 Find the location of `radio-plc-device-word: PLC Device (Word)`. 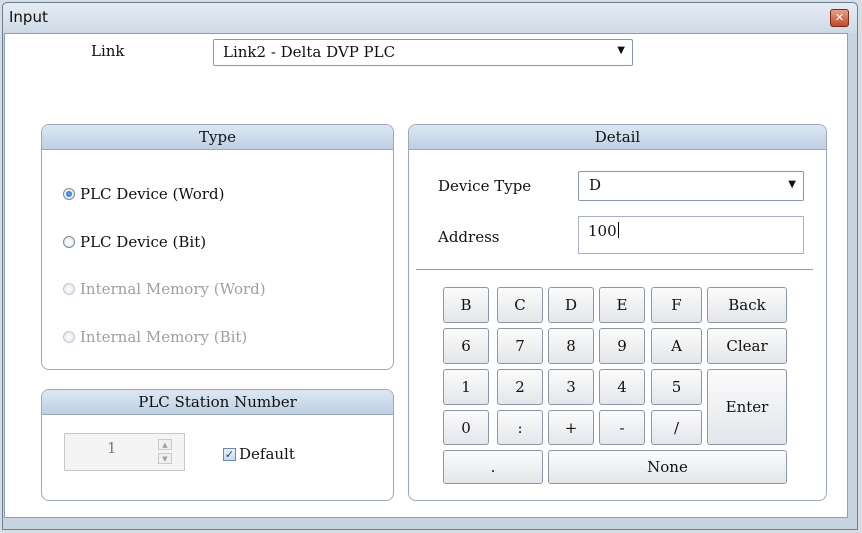

radio-plc-device-word: PLC Device (Word) is located at coordinates (143, 194).